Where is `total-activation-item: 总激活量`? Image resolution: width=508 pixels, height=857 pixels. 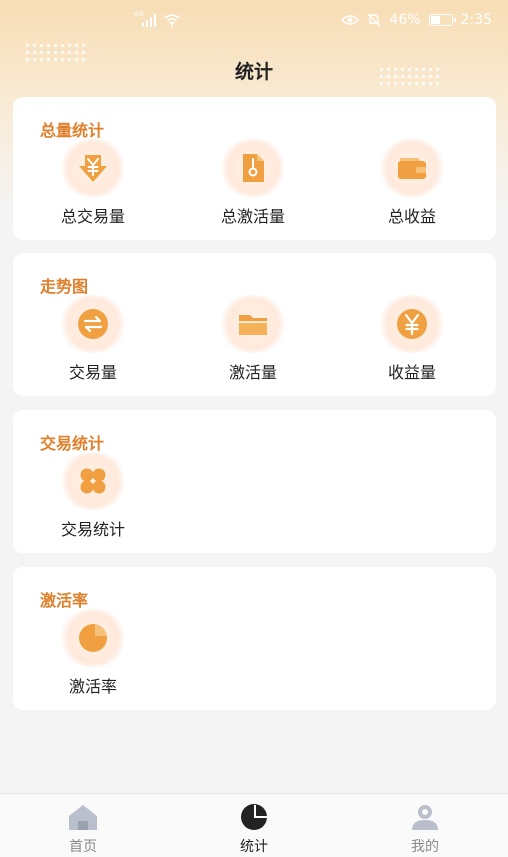
total-activation-item: 总激活量 is located at coordinates (253, 183).